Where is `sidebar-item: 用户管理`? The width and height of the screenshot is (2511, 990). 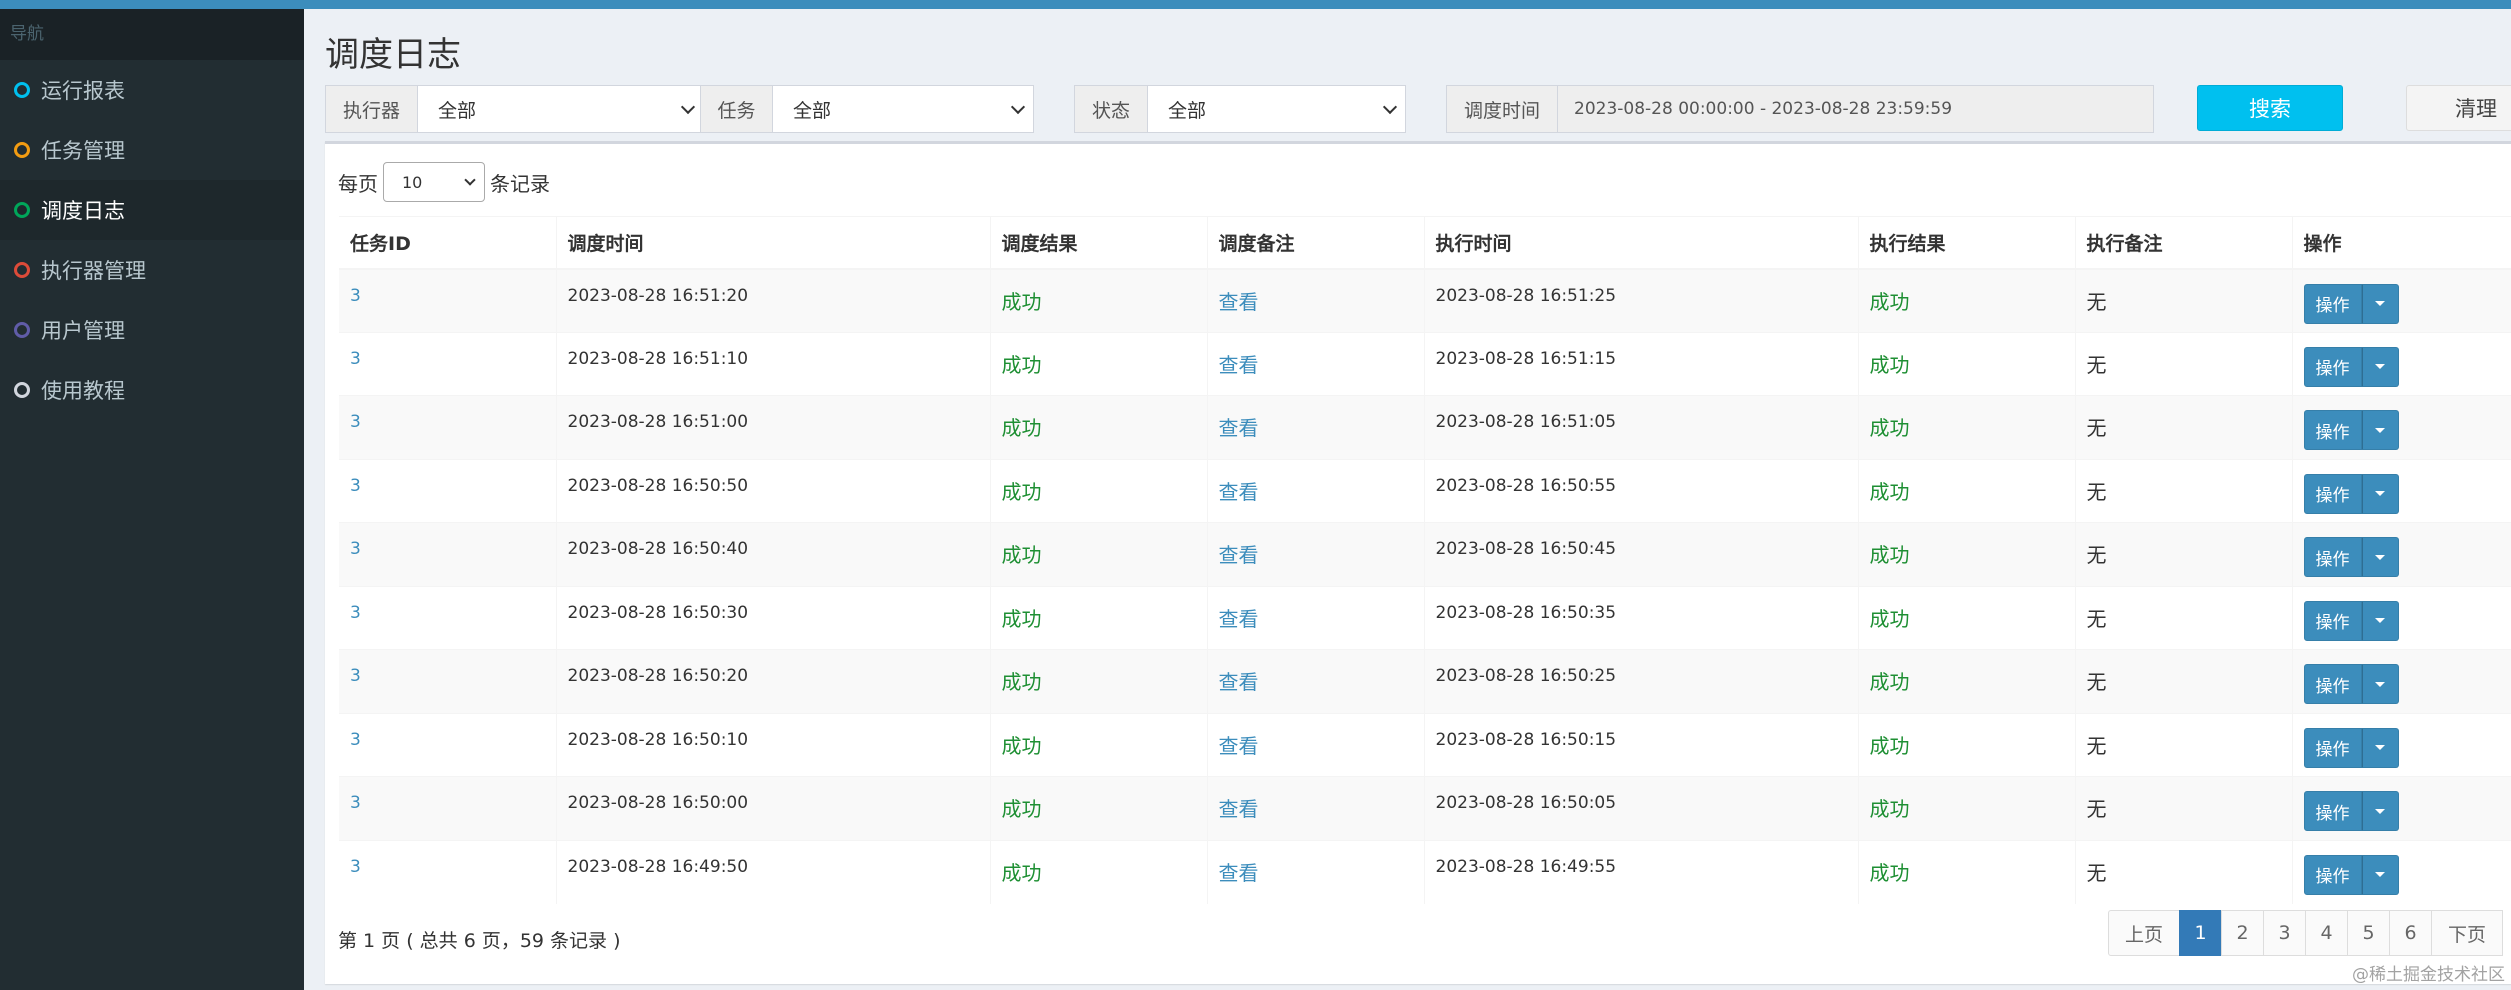
sidebar-item: 用户管理 is located at coordinates (152, 330).